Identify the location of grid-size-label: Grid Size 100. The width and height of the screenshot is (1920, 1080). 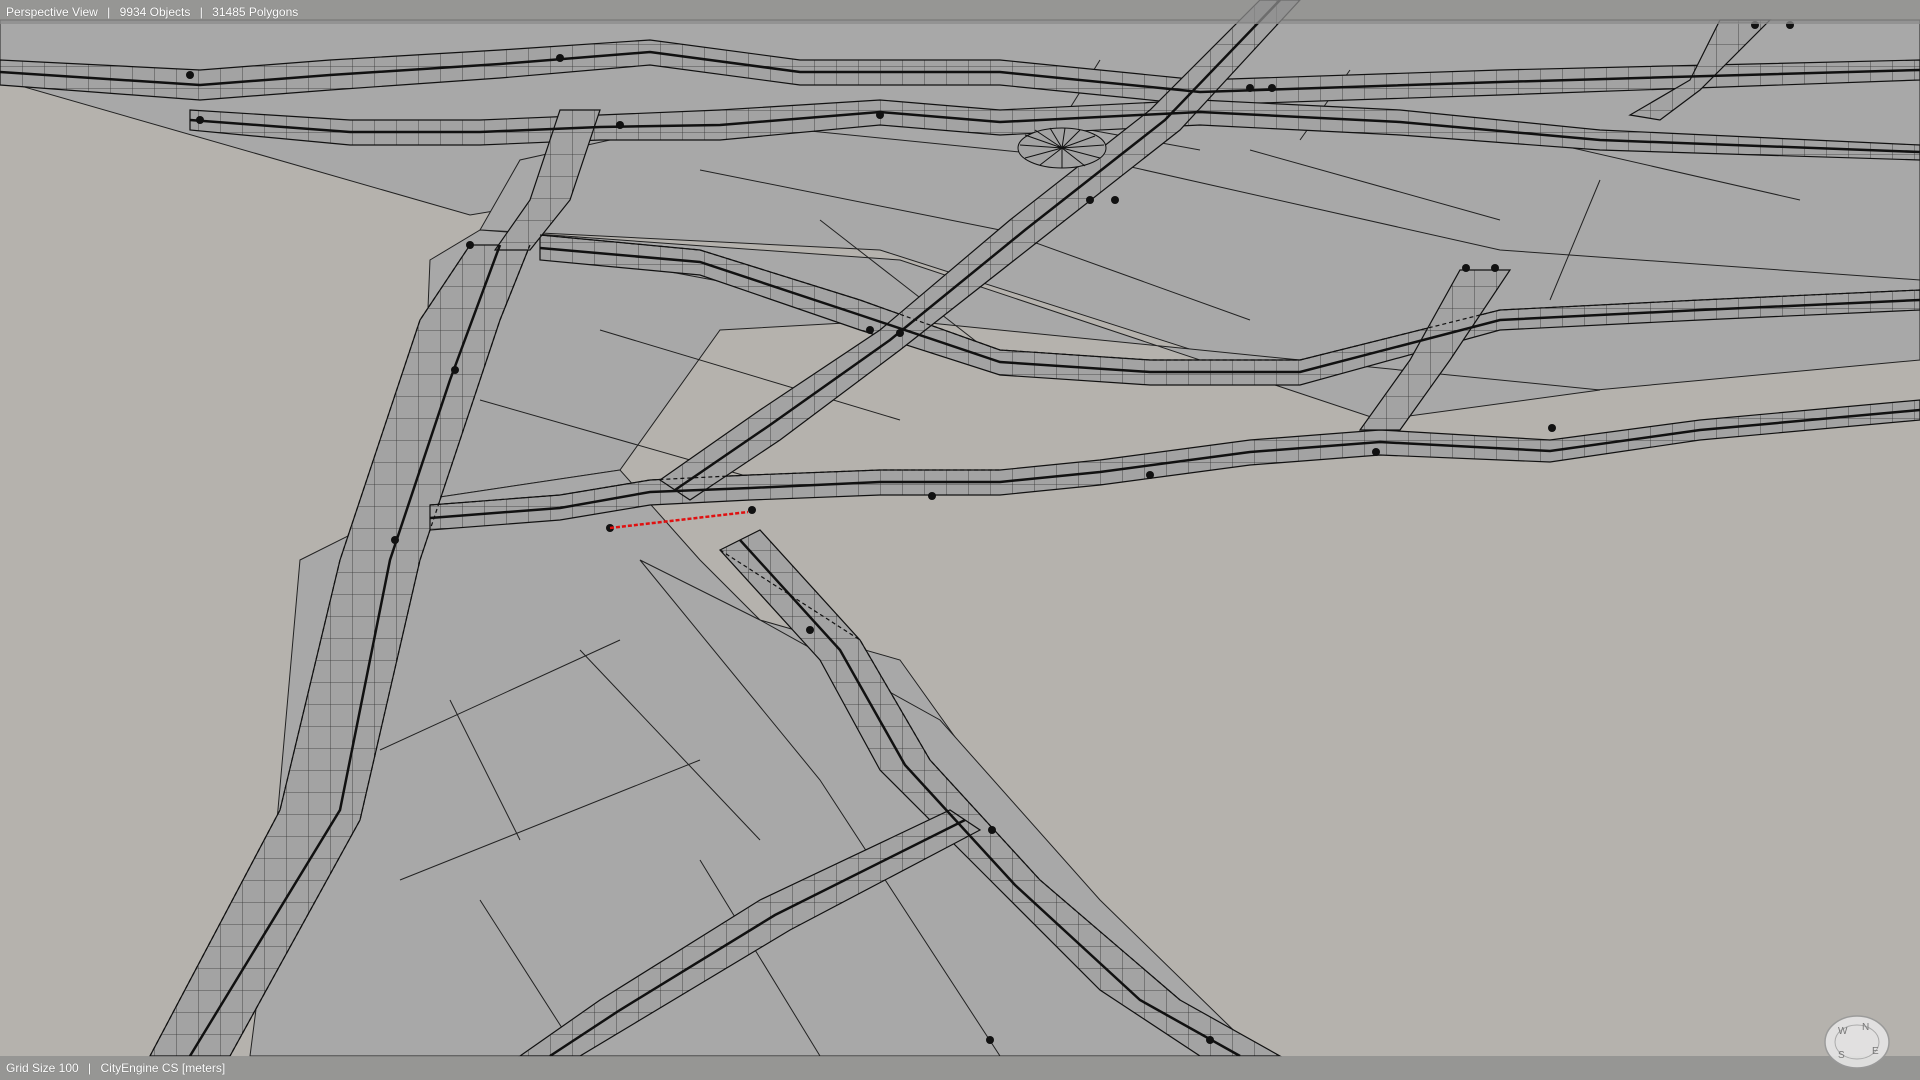
(42, 1068).